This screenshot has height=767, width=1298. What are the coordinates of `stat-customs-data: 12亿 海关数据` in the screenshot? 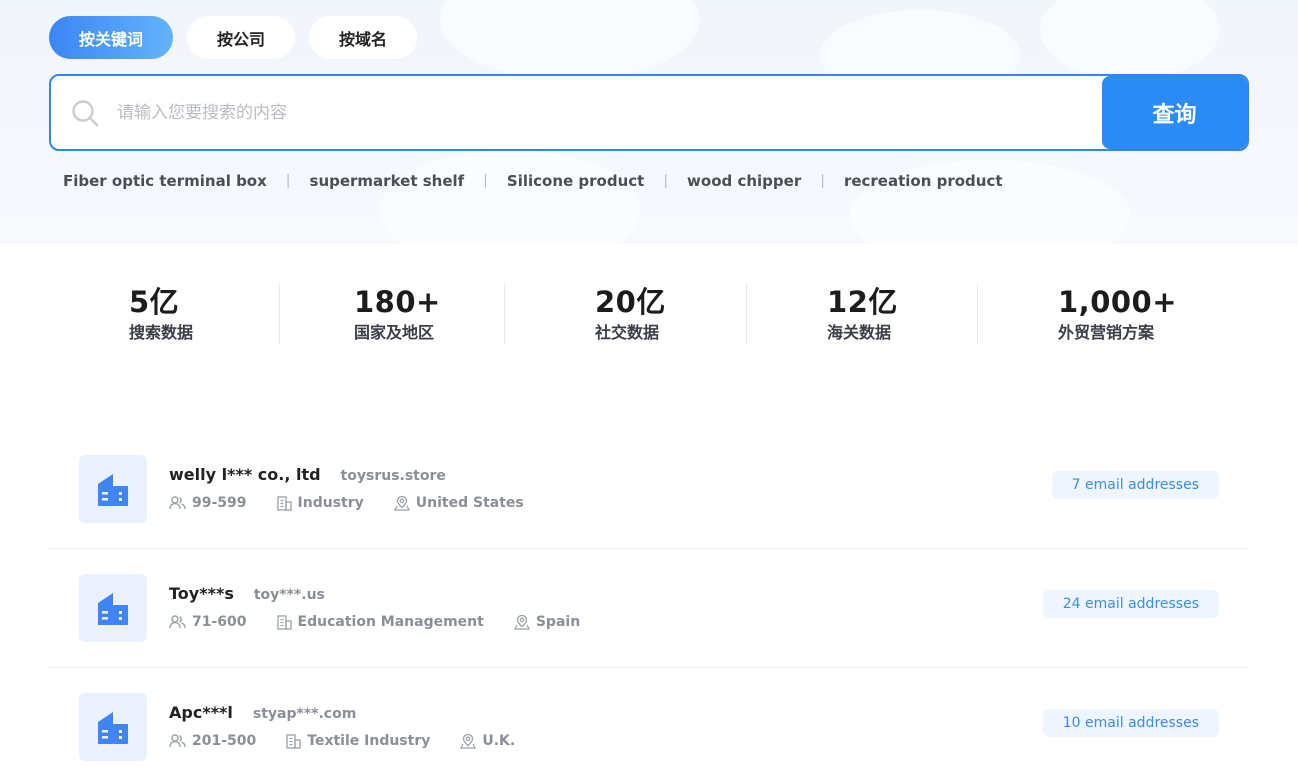 It's located at (862, 314).